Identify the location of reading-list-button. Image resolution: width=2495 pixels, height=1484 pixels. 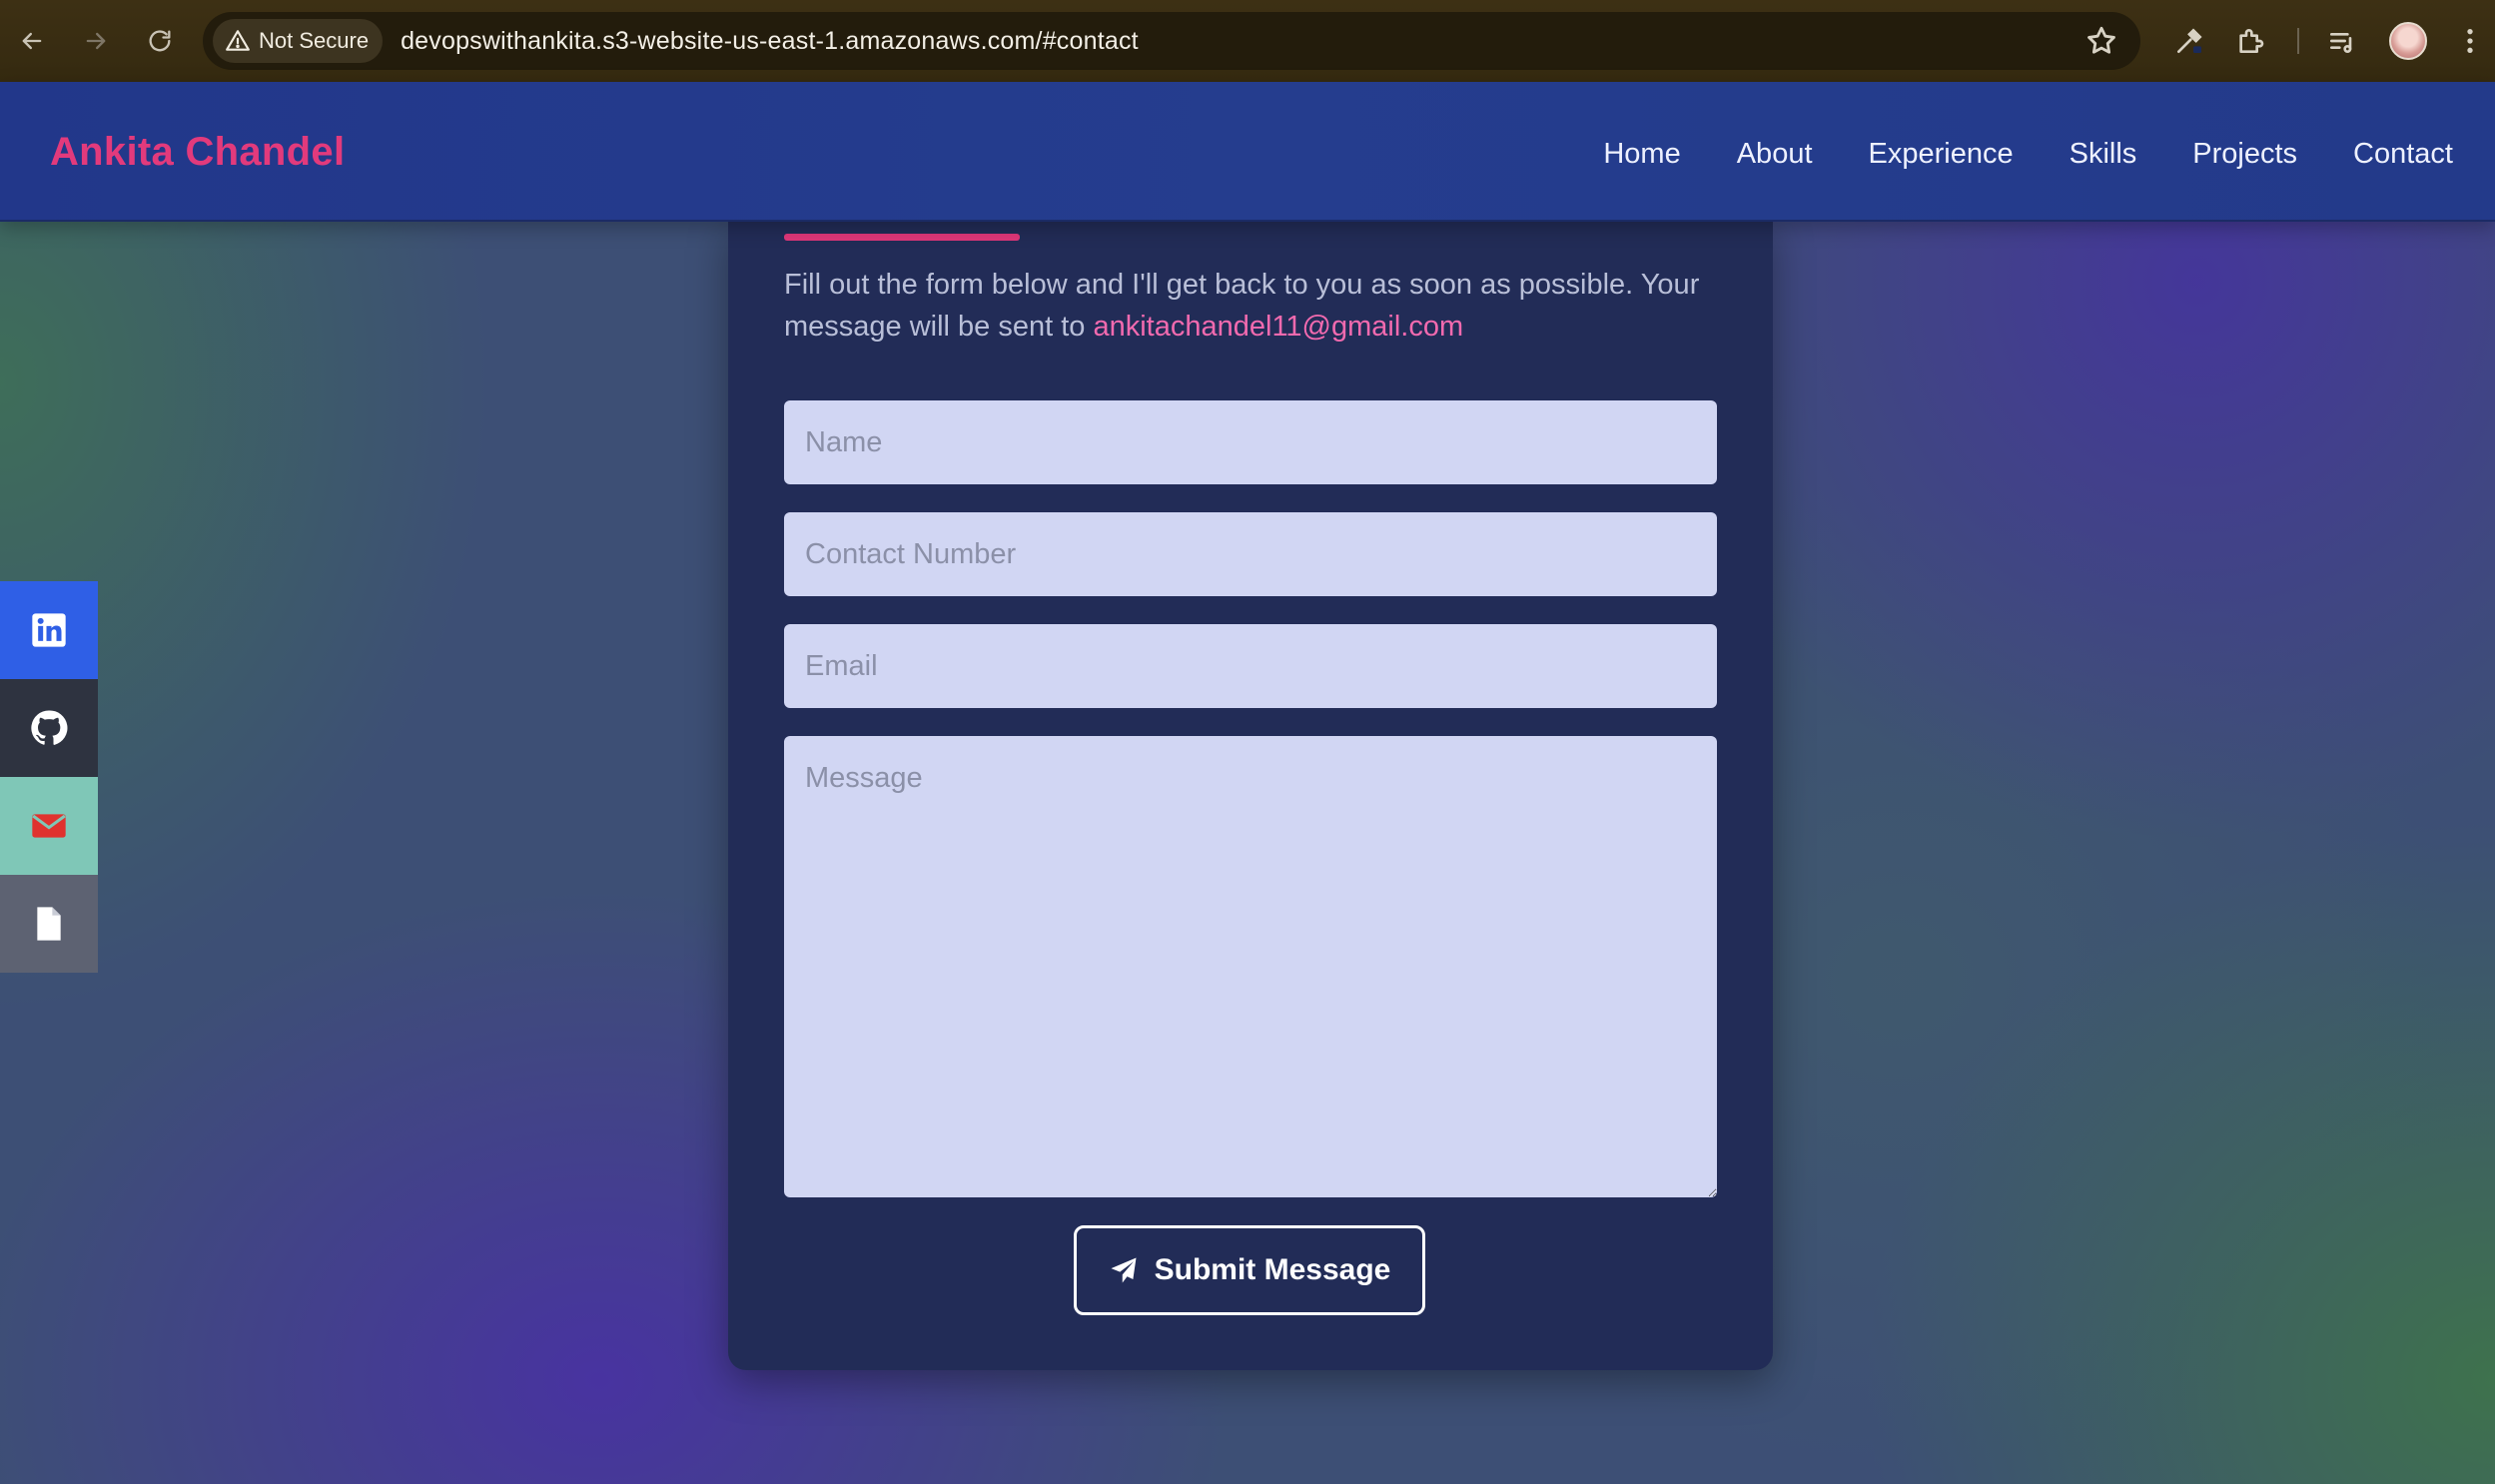
(2342, 41).